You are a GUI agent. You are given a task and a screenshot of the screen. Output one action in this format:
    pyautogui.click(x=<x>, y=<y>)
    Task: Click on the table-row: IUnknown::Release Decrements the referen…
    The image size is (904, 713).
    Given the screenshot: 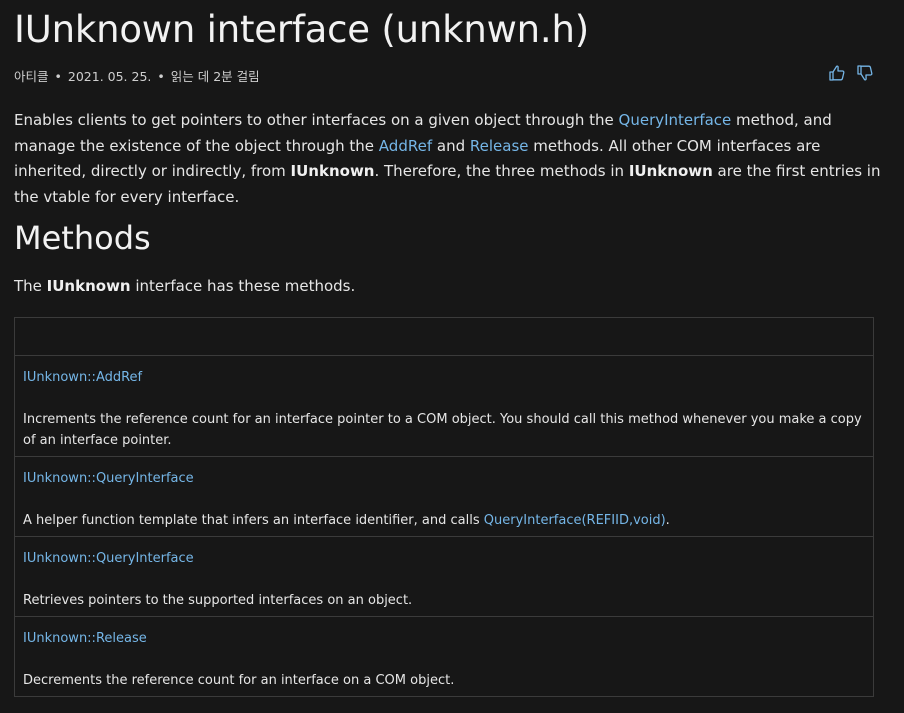 What is the action you would take?
    pyautogui.click(x=444, y=656)
    